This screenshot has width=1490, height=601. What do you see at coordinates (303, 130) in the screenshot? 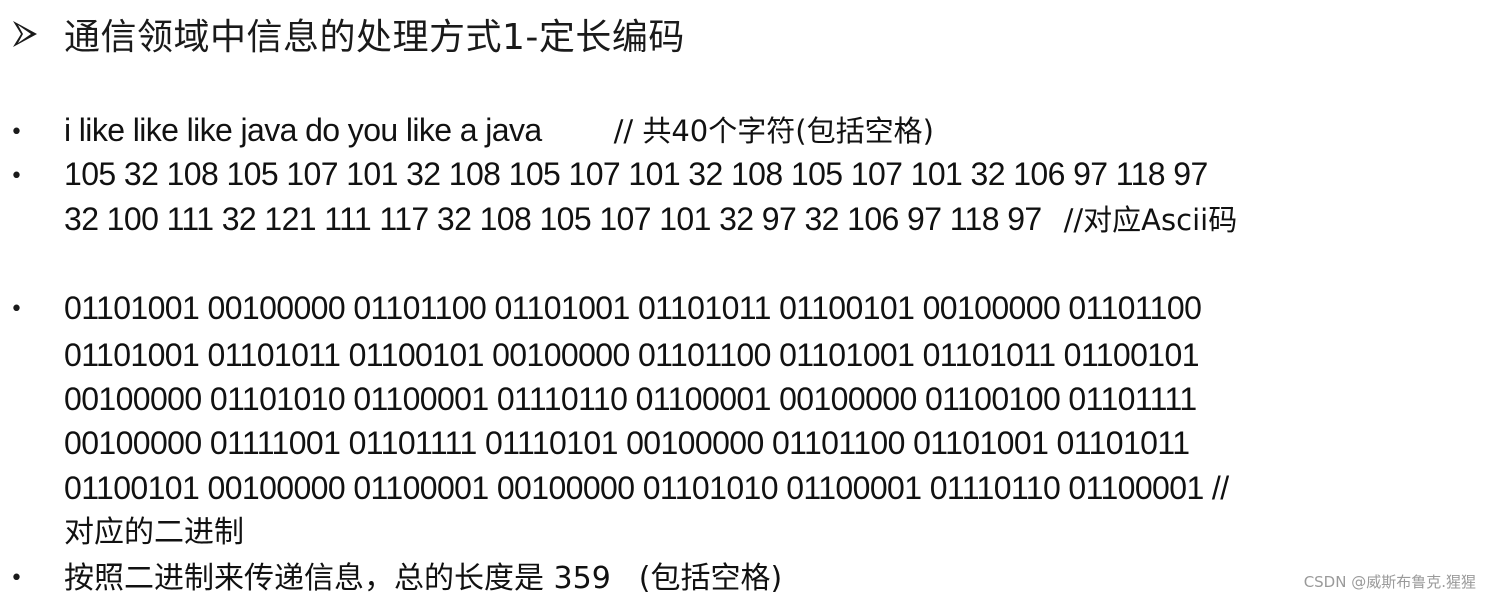
I see `sentence-text: i like like like java do you like a java` at bounding box center [303, 130].